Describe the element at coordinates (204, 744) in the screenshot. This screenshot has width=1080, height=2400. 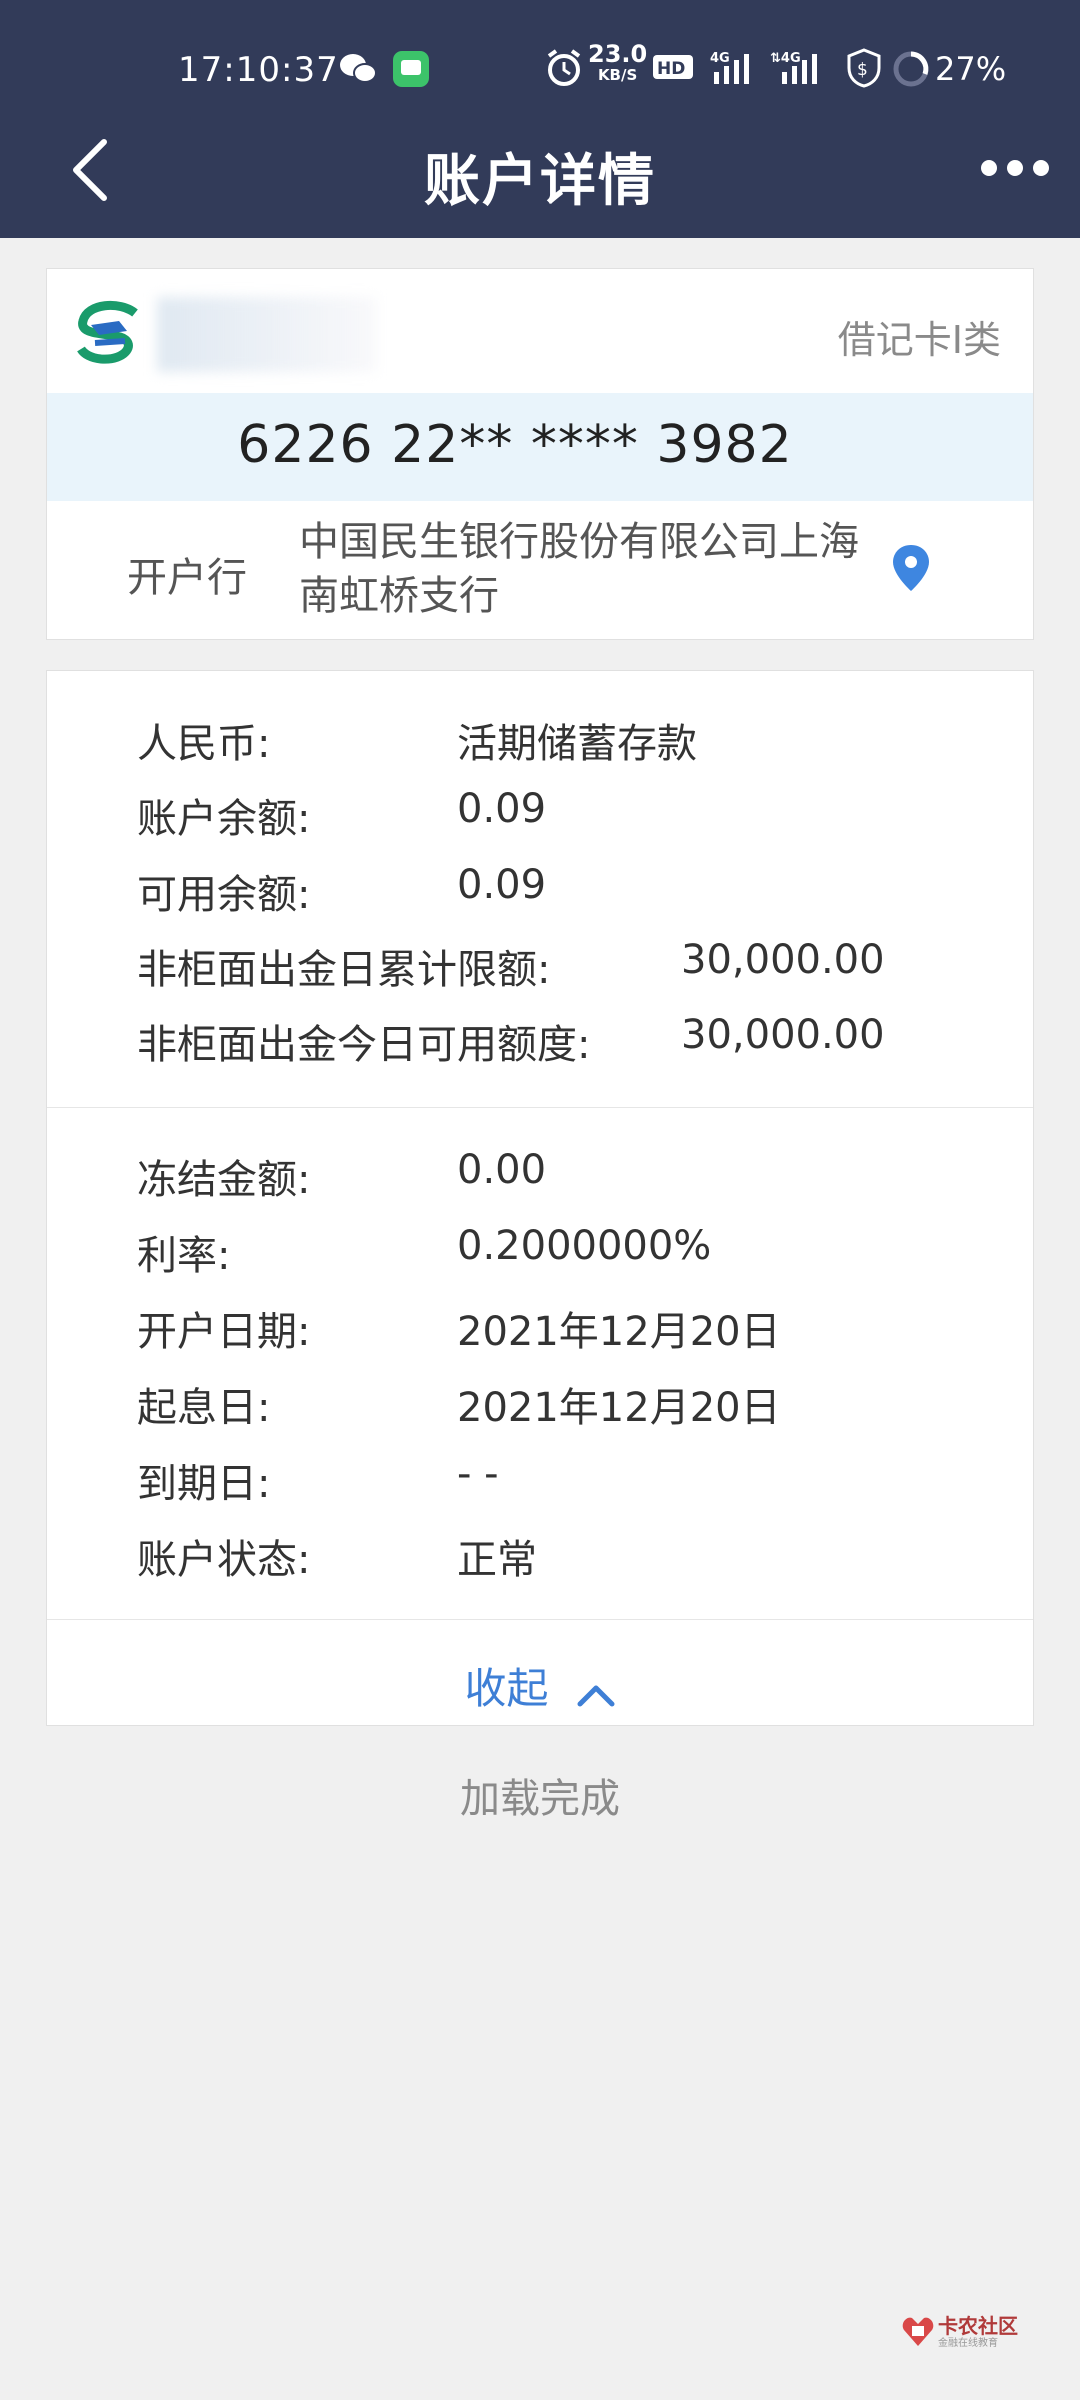
I see `detail-label-currency: 人民币:` at that location.